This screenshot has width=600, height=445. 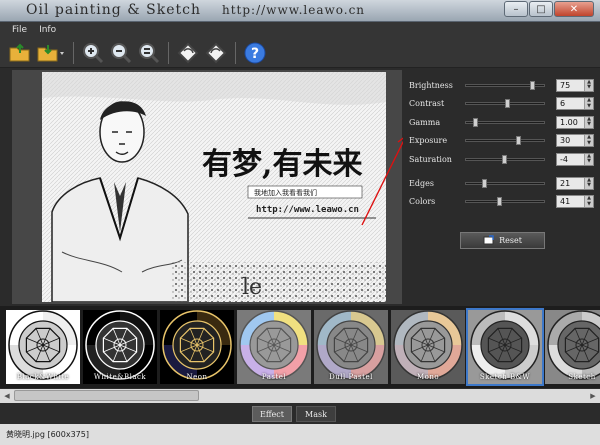 I want to click on image-url: http://www.leawo.cn, so click(x=307, y=210).